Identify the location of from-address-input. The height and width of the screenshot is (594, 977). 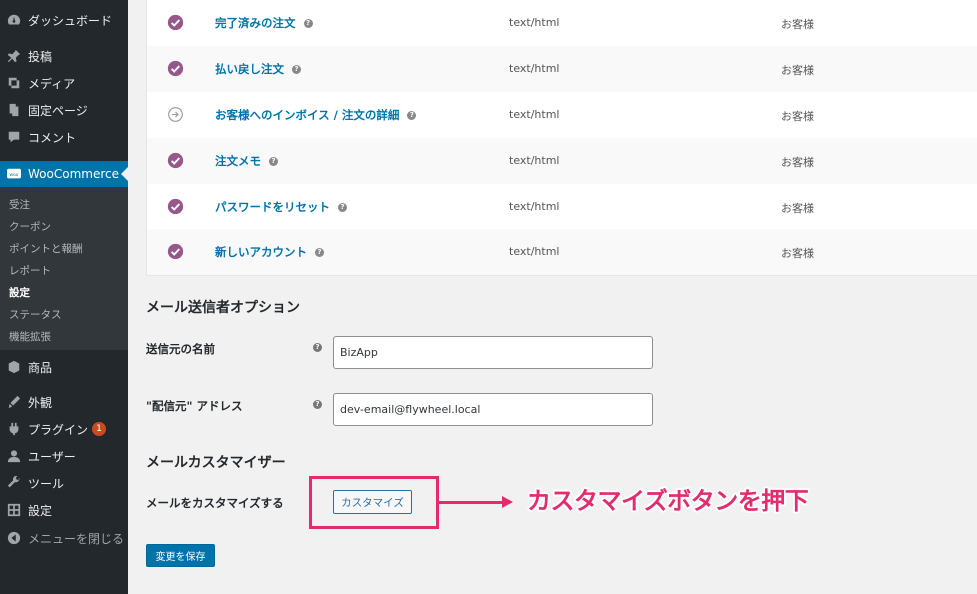
(493, 409).